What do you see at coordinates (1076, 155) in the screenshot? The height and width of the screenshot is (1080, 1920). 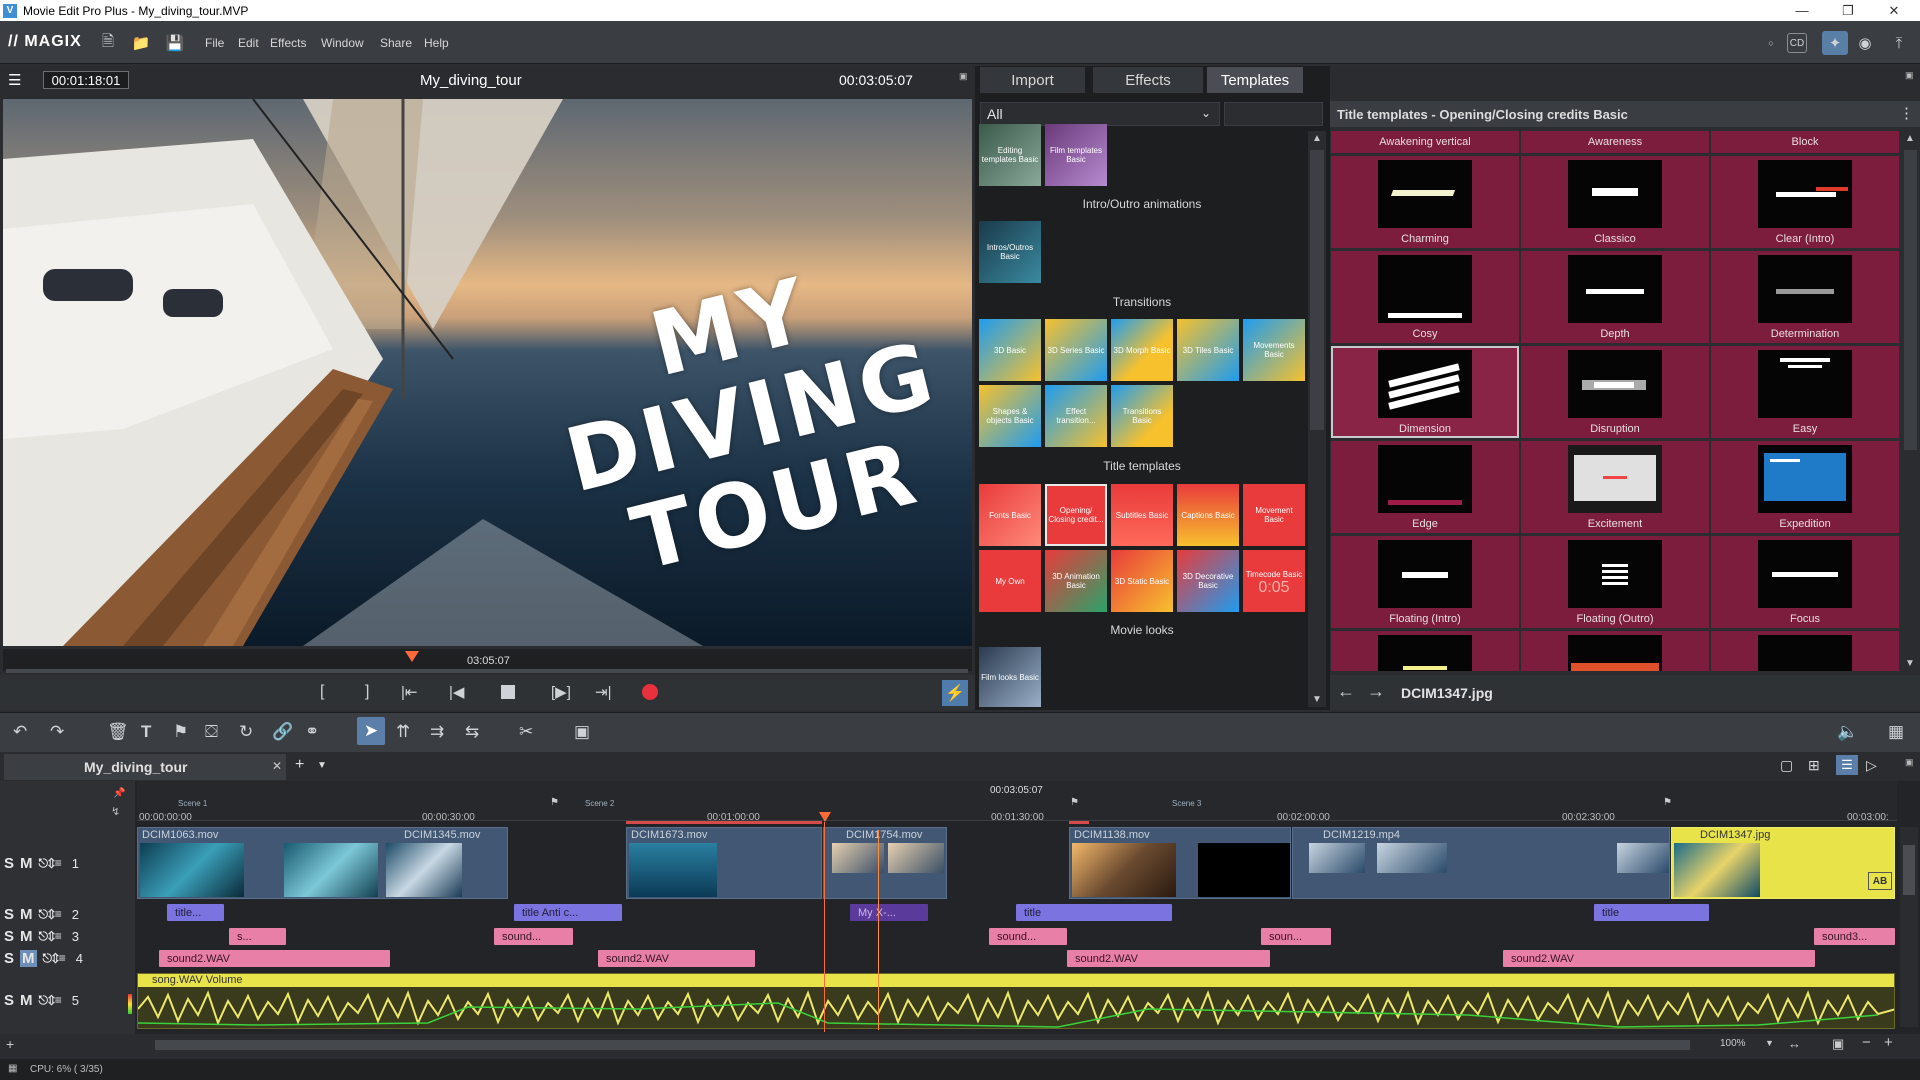 I see `thumb-film-templates: Film templates Basic` at bounding box center [1076, 155].